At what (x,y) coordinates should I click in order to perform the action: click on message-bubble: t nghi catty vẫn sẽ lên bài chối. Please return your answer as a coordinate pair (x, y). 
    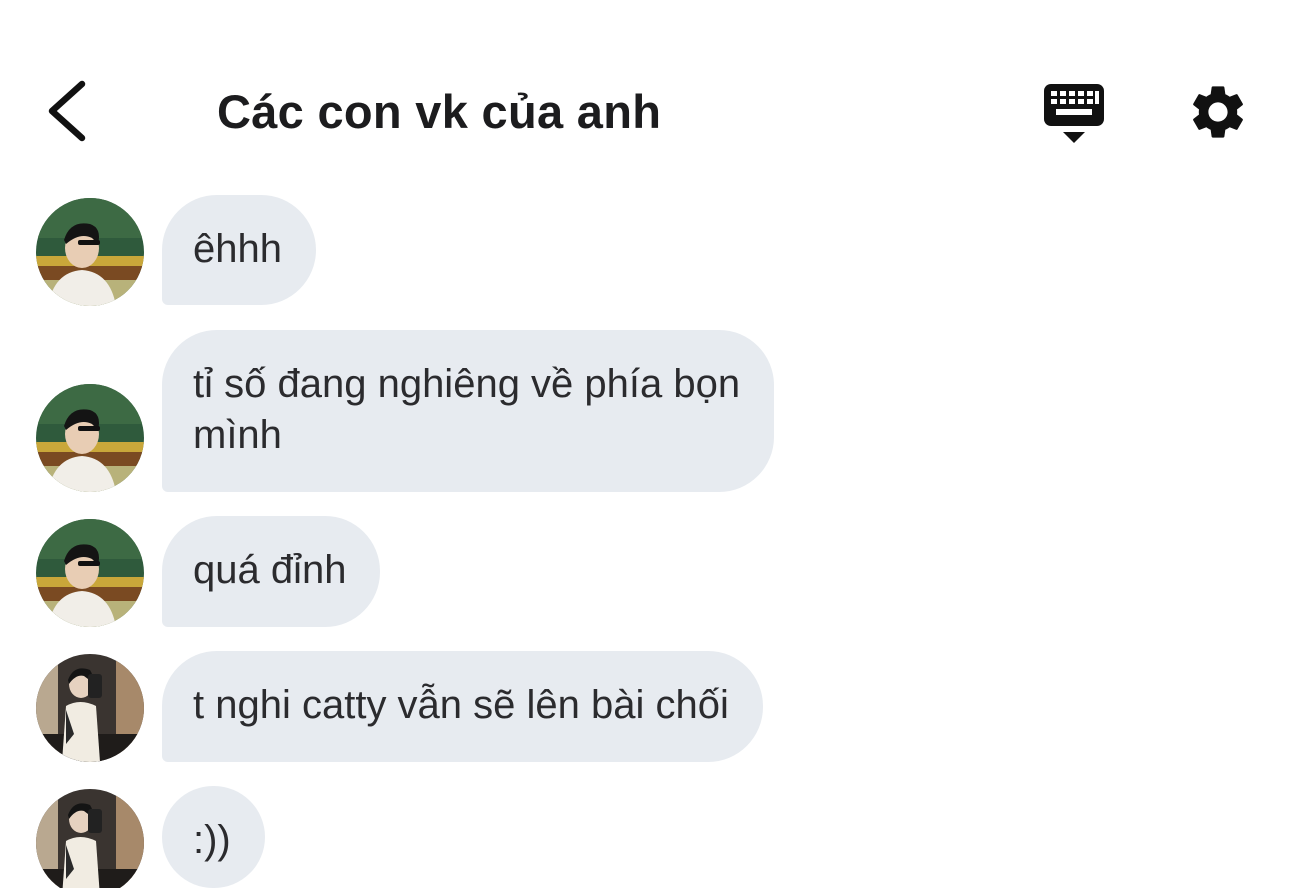
    Looking at the image, I should click on (462, 706).